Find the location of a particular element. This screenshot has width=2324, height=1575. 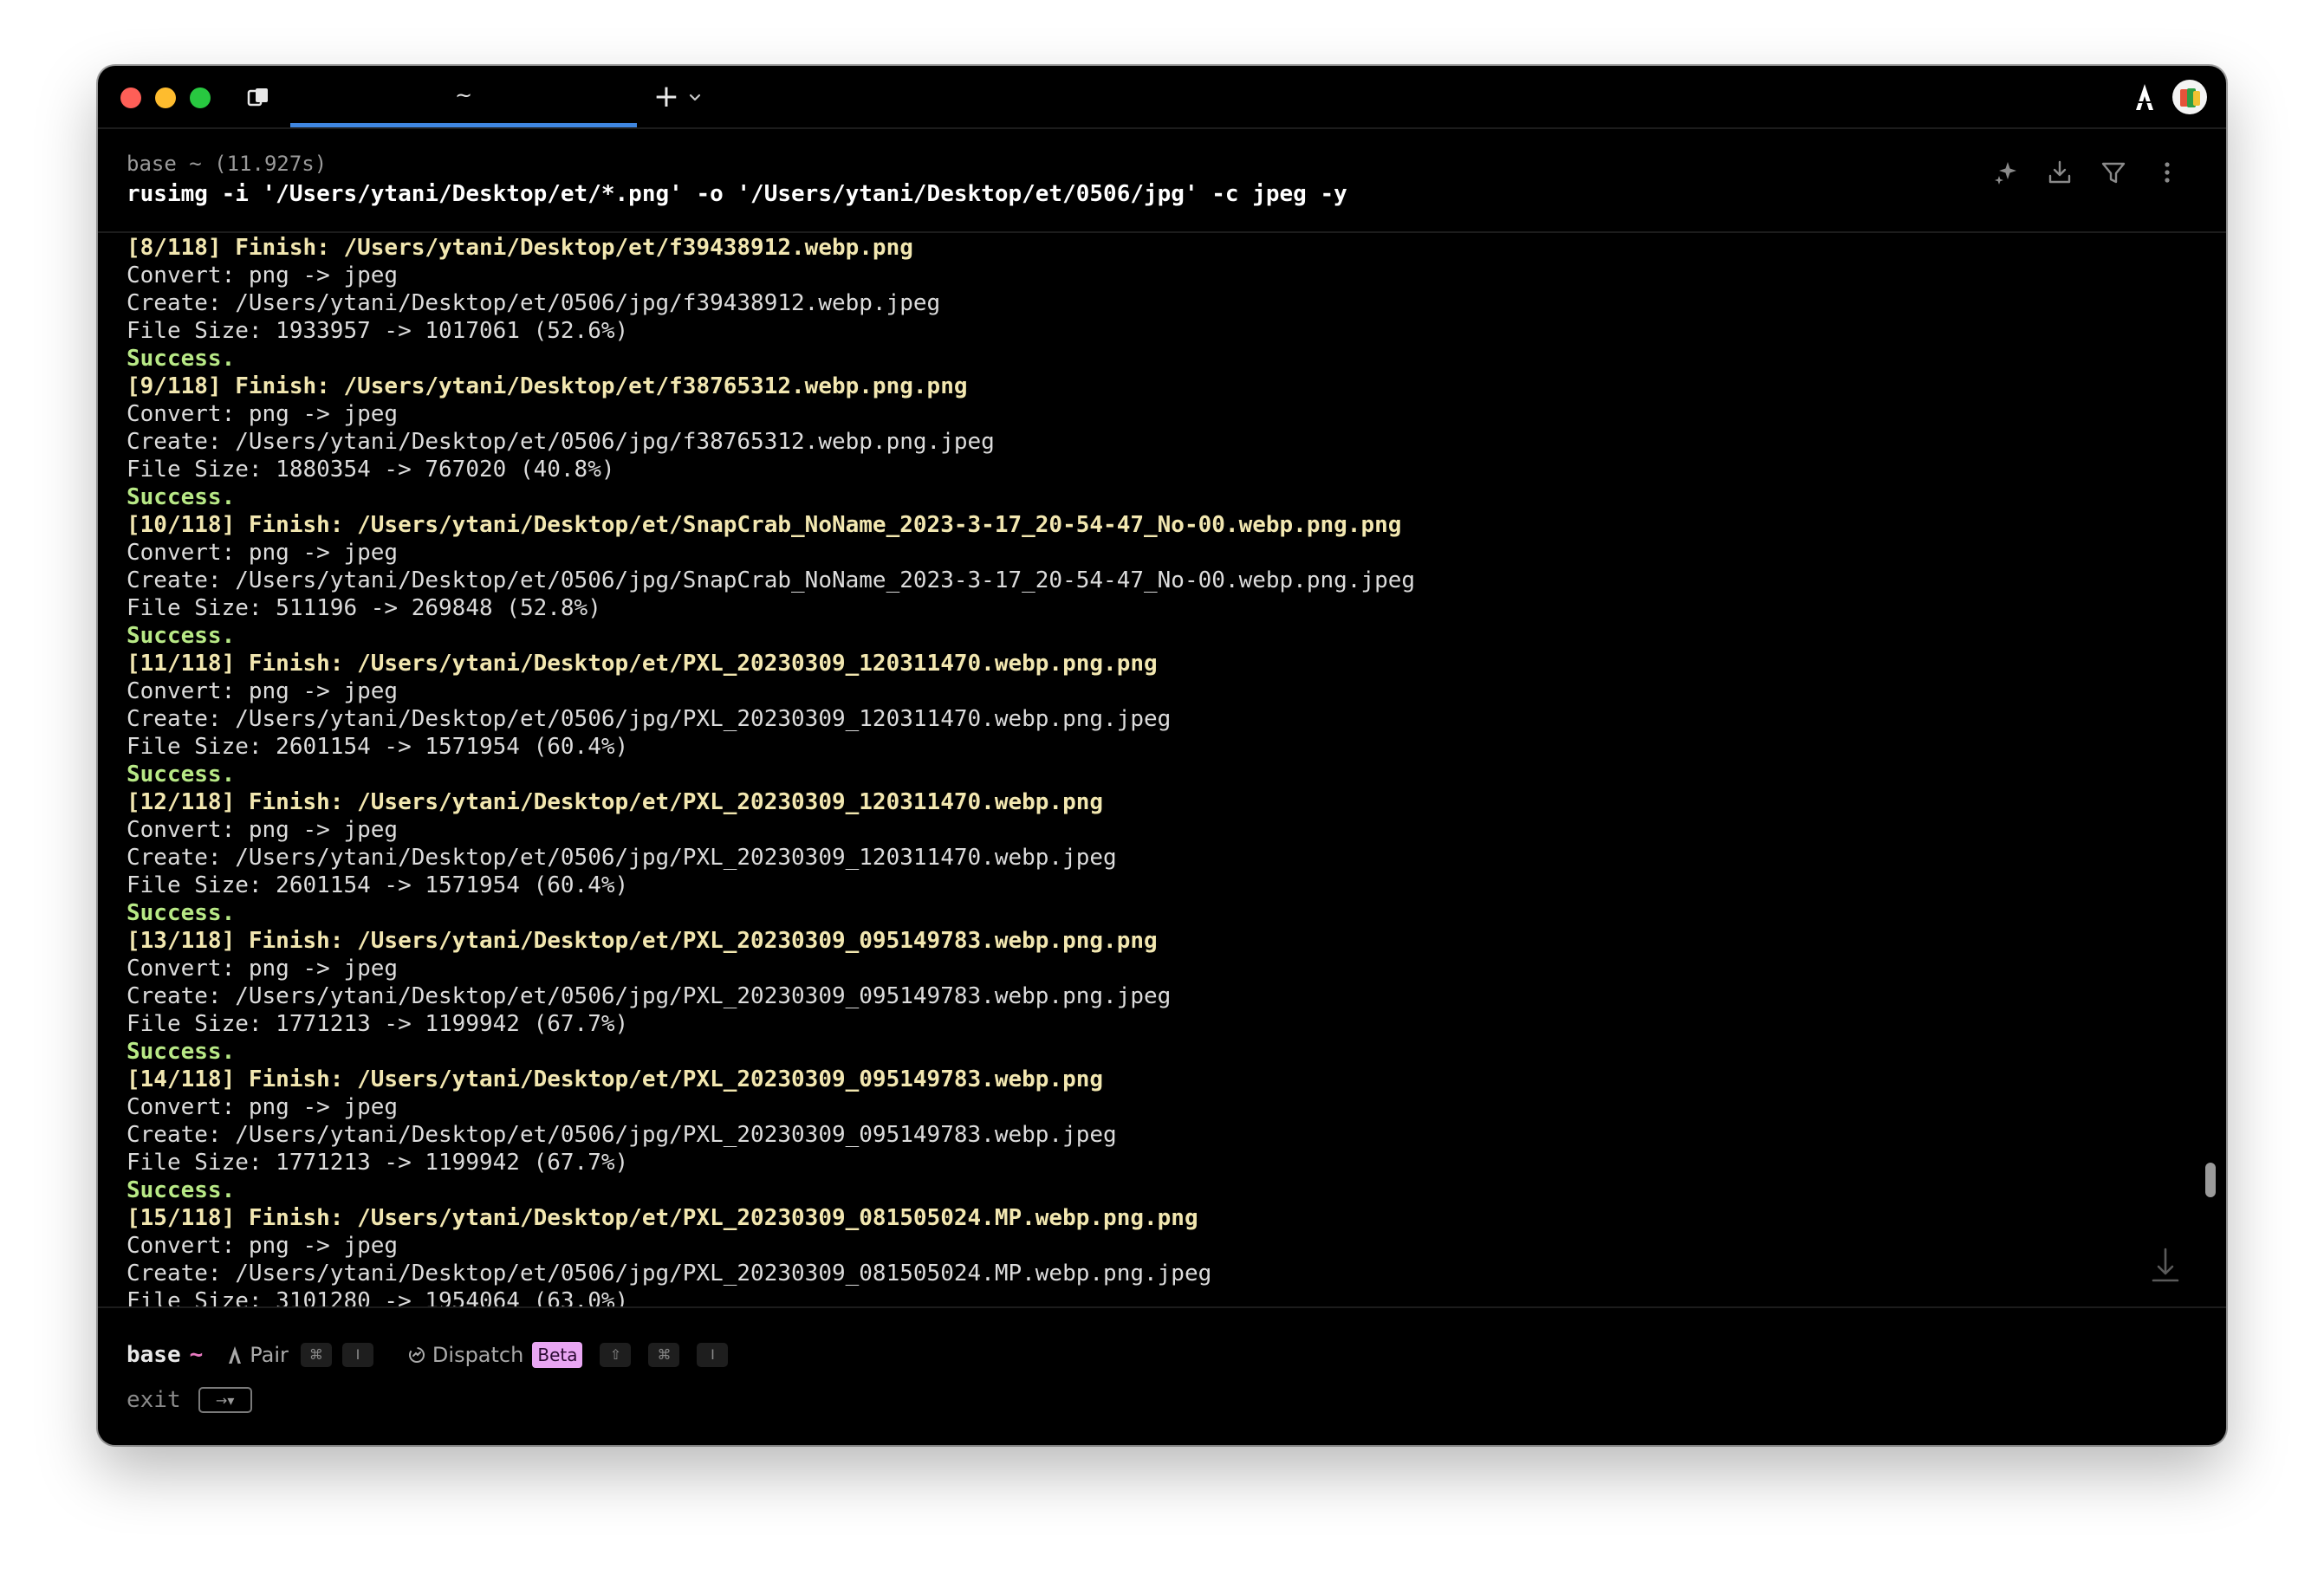

command-input: exit is located at coordinates (154, 1400).